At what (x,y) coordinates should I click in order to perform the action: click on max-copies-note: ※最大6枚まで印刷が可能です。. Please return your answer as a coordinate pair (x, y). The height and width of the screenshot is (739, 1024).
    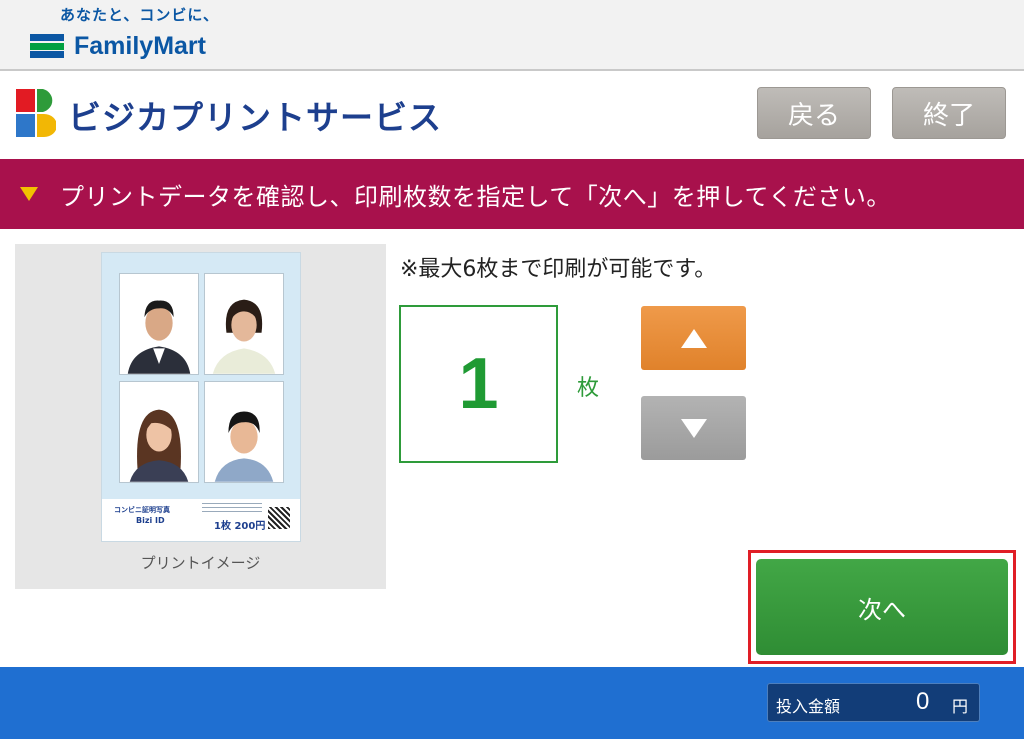
    Looking at the image, I should click on (558, 269).